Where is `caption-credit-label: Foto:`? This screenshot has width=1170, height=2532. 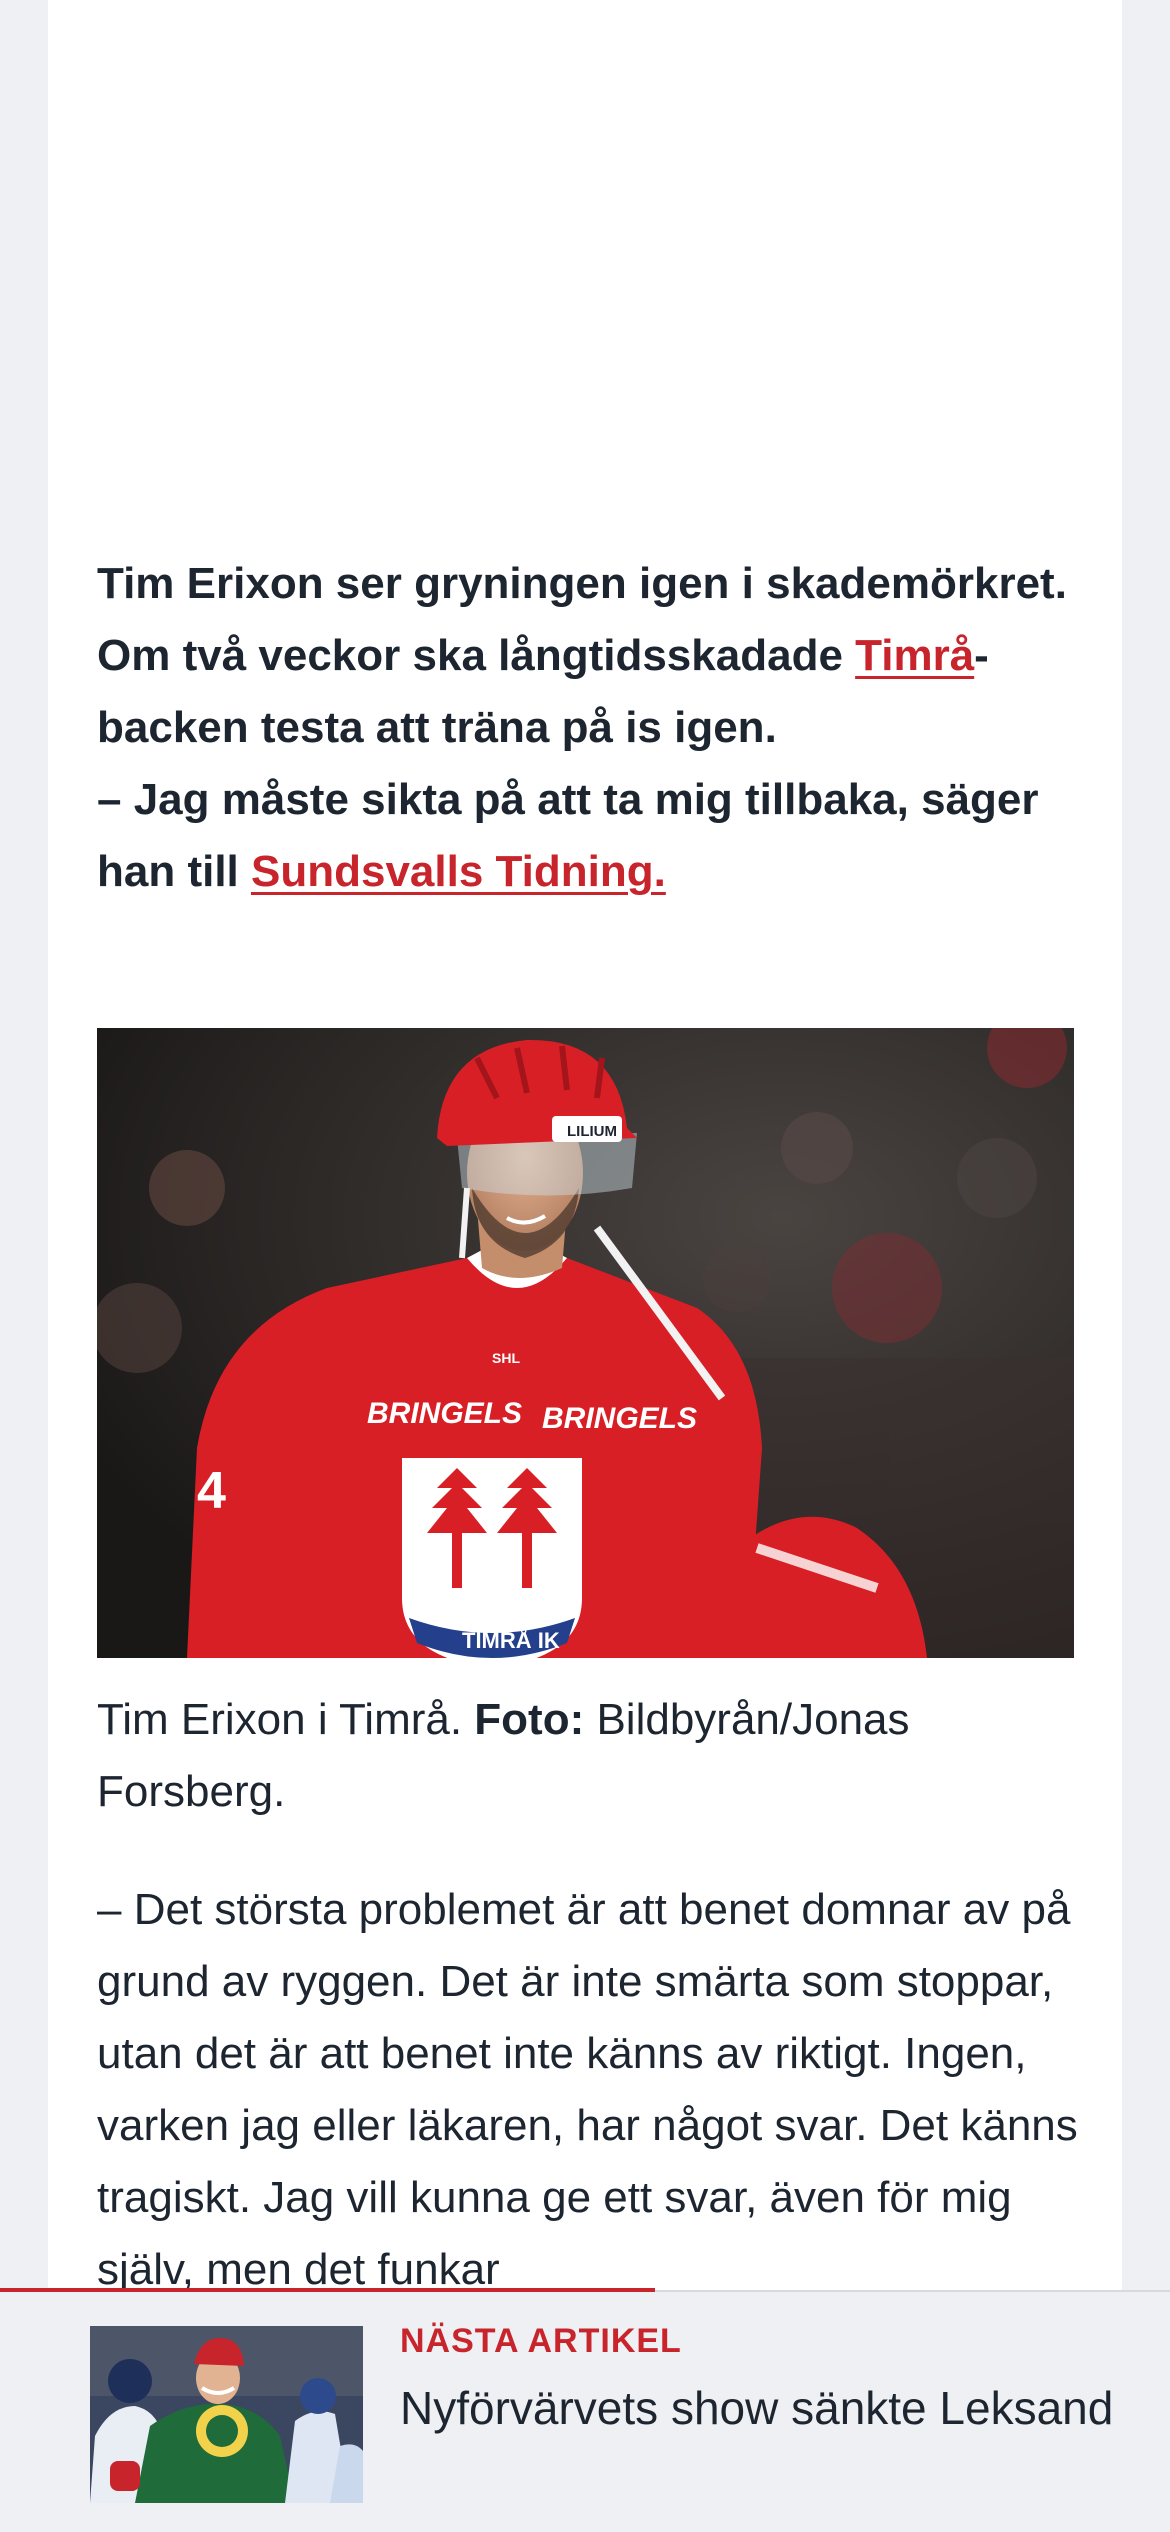
caption-credit-label: Foto: is located at coordinates (529, 1719).